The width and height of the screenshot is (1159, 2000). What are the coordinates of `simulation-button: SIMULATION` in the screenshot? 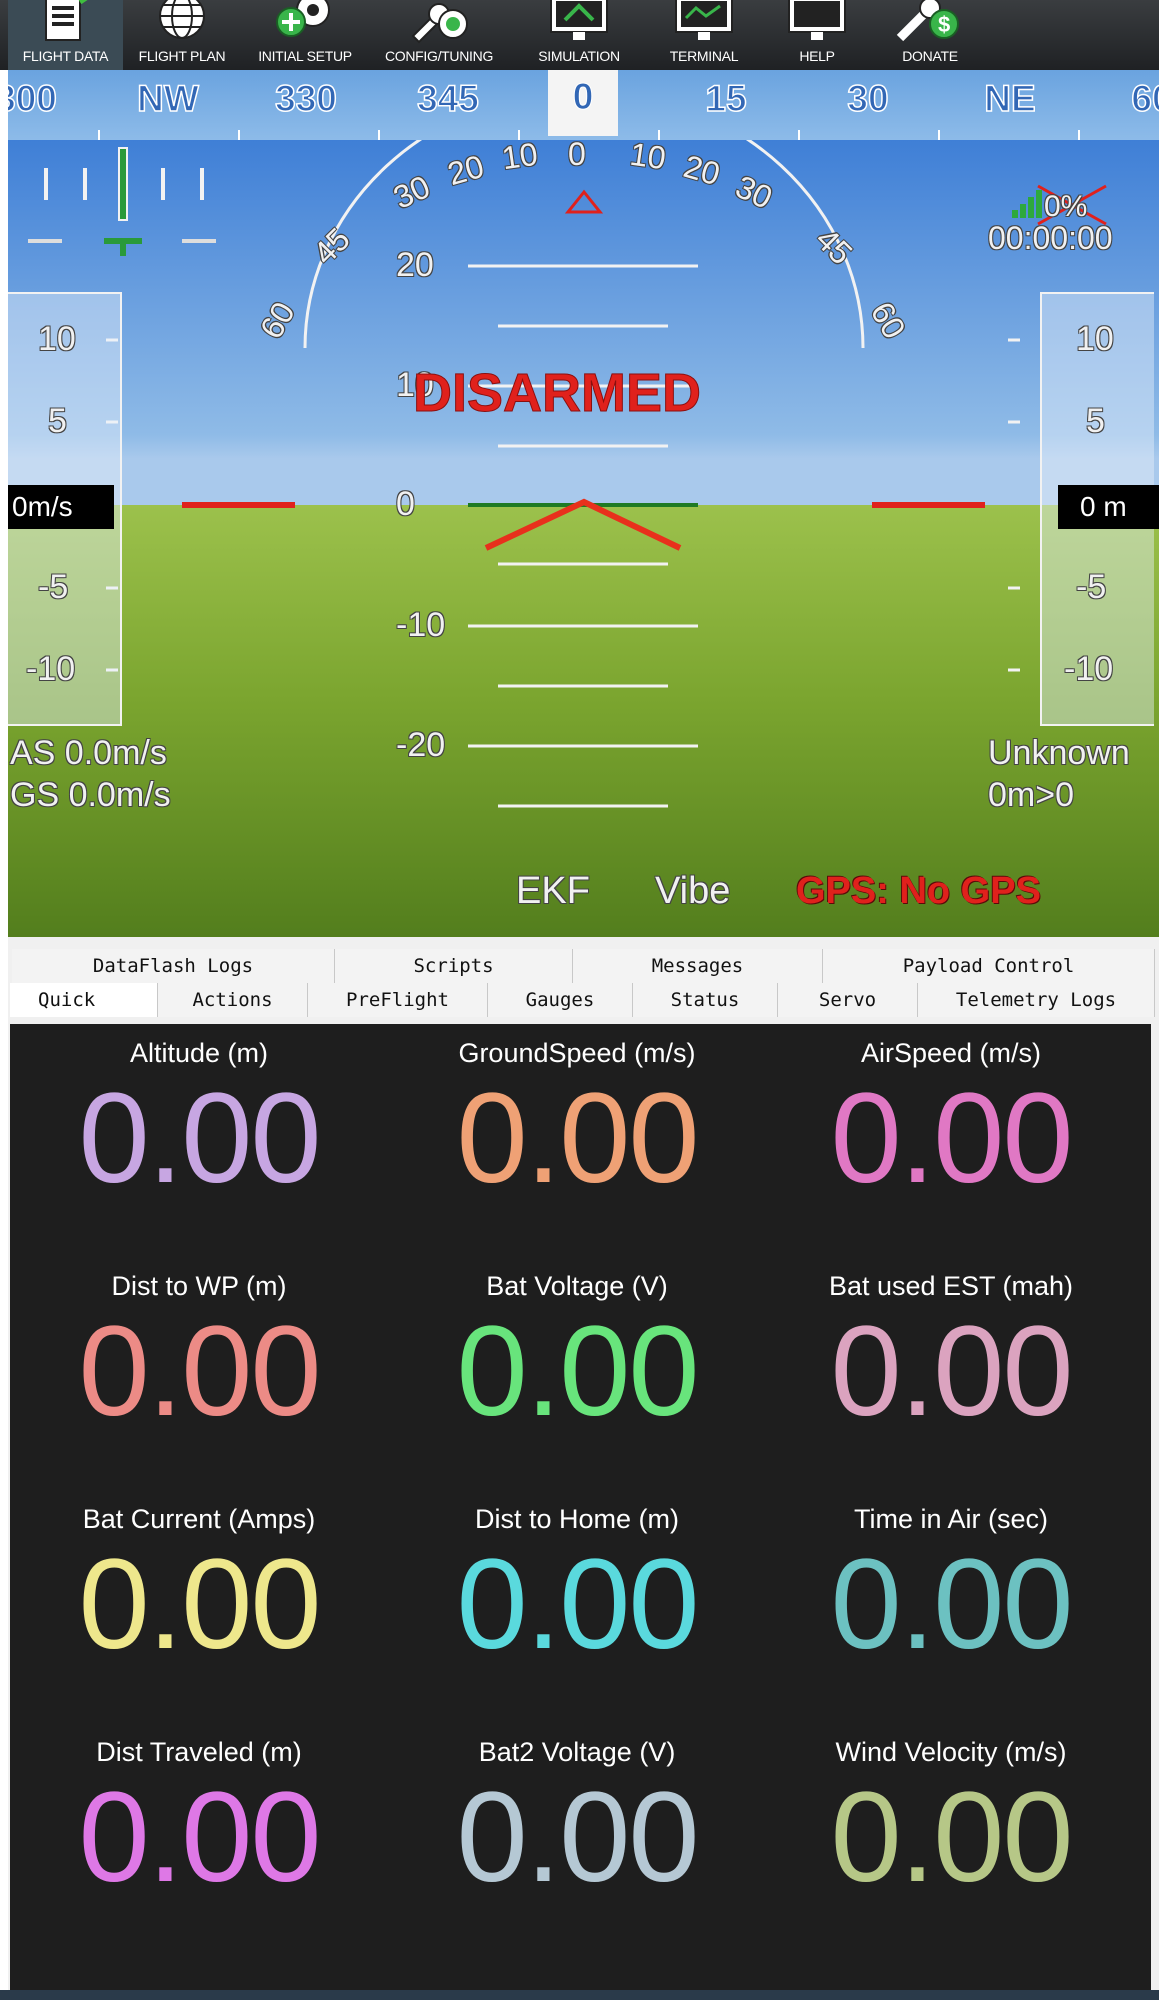 It's located at (579, 35).